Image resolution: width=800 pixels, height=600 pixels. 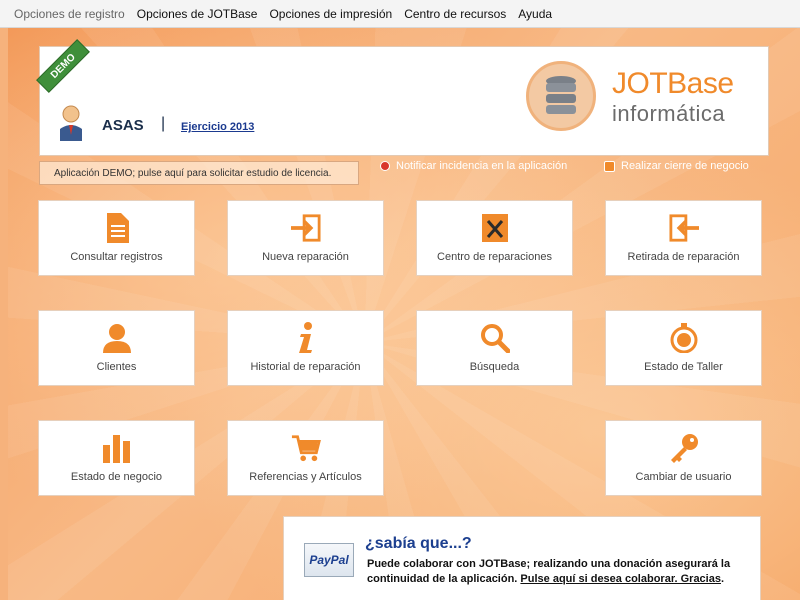 I want to click on tile-consultar-registros: Consultar registros, so click(x=116, y=238).